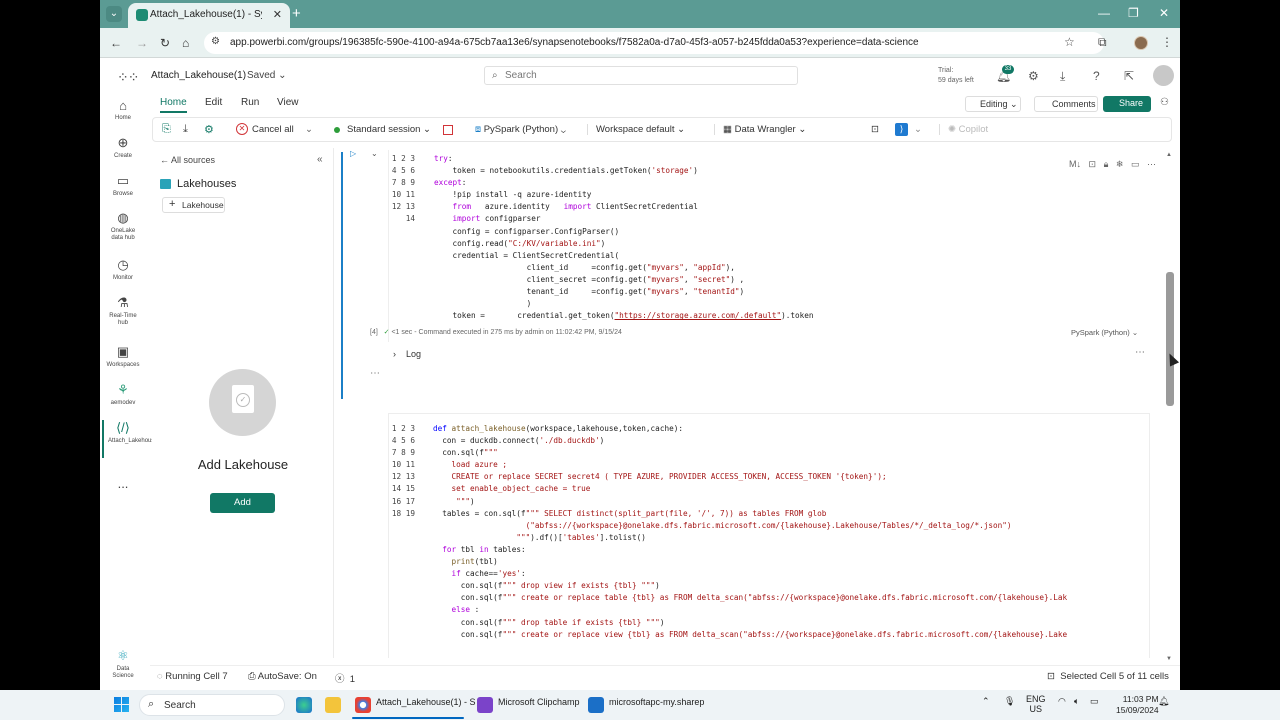  Describe the element at coordinates (123, 394) in the screenshot. I see `rail-aemodev: ⚘ aemodev` at that location.